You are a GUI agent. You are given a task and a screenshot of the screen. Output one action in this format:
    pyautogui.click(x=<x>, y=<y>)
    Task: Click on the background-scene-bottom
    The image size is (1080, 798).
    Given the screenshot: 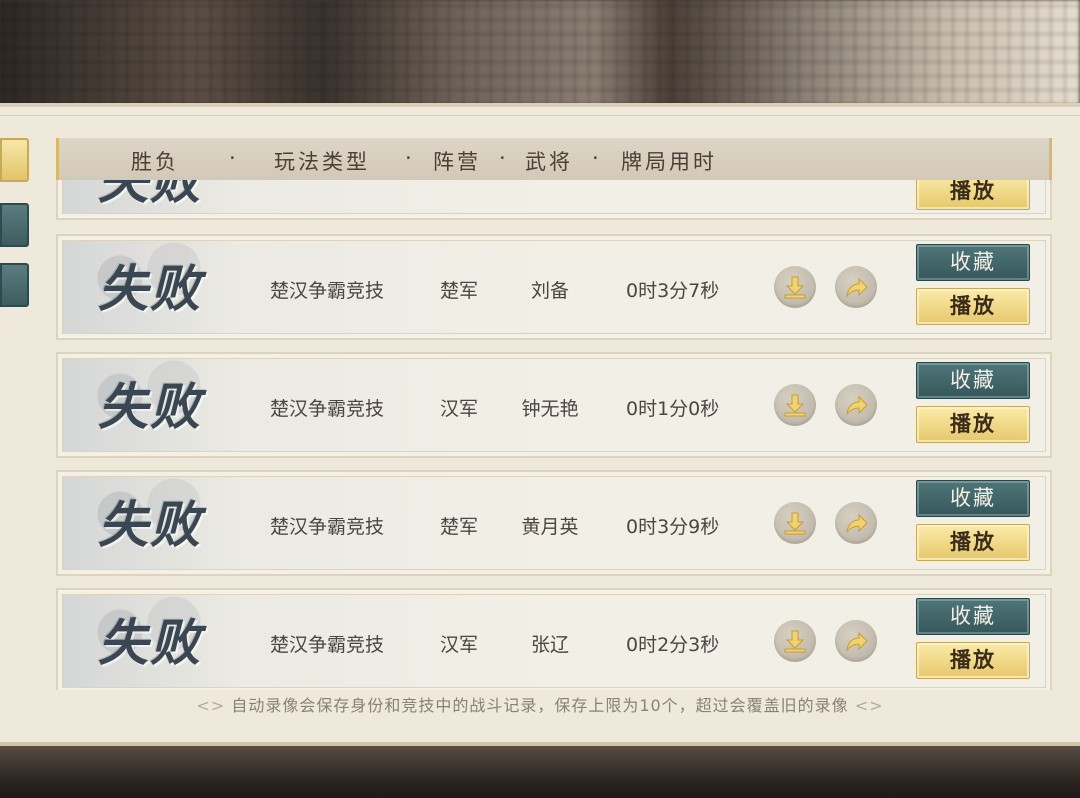 What is the action you would take?
    pyautogui.click(x=540, y=771)
    